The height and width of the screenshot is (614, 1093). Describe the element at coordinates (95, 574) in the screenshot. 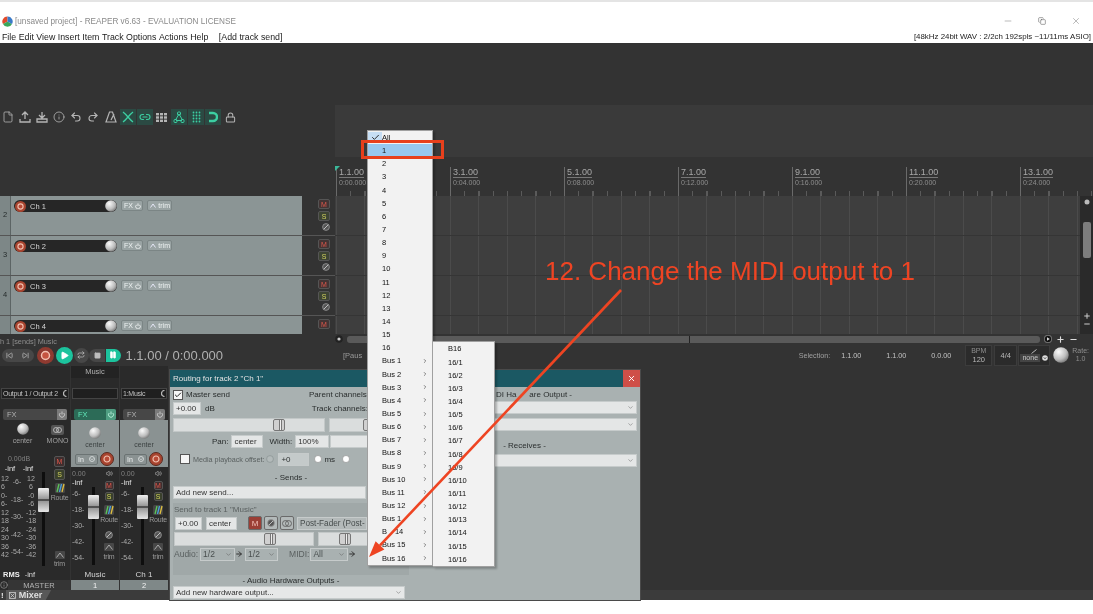

I see `strip-name: Music` at that location.